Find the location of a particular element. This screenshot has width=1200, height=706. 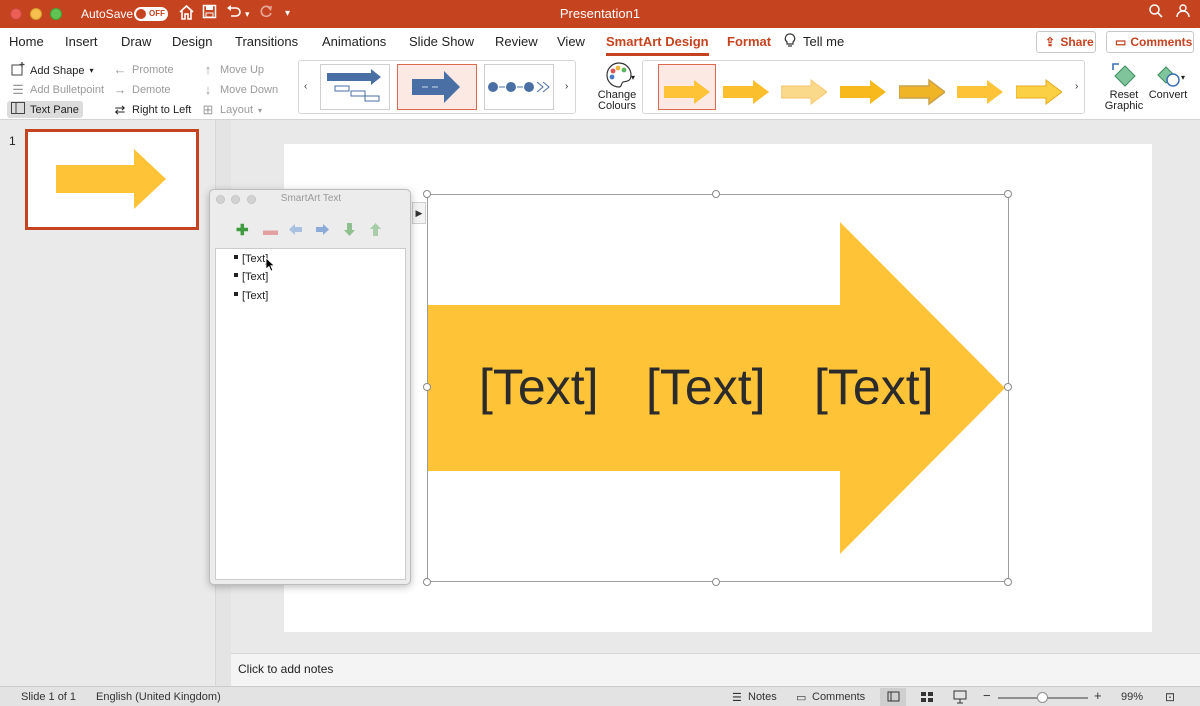

chevron-down-icon: ▾ is located at coordinates (1183, 77).